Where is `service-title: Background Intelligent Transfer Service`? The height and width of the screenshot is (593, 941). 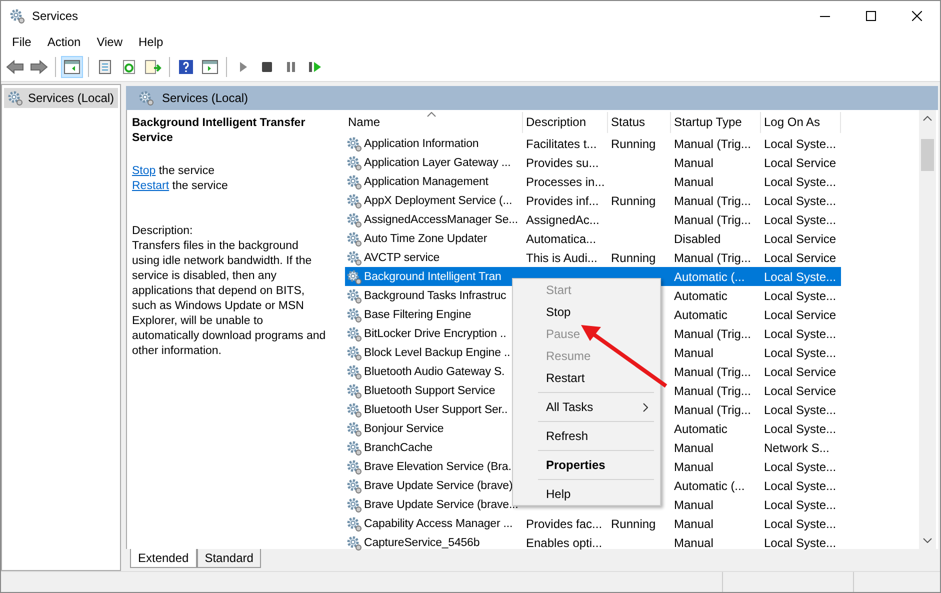 service-title: Background Intelligent Transfer Service is located at coordinates (219, 131).